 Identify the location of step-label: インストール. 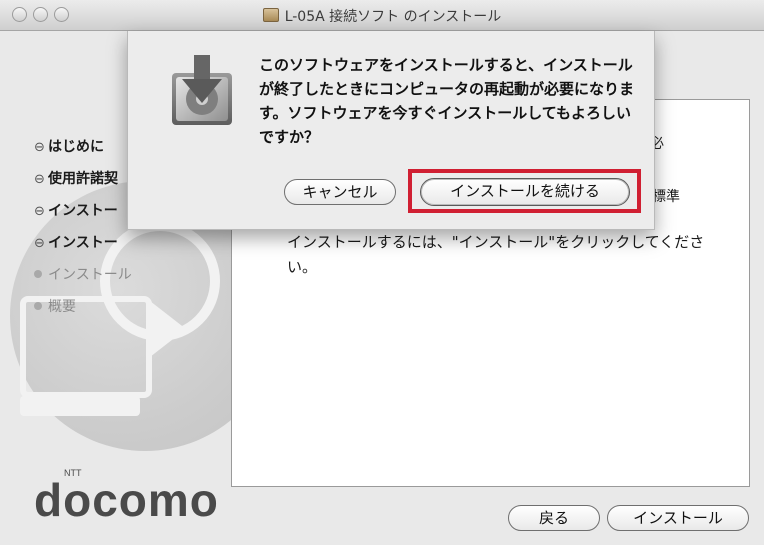
(90, 275).